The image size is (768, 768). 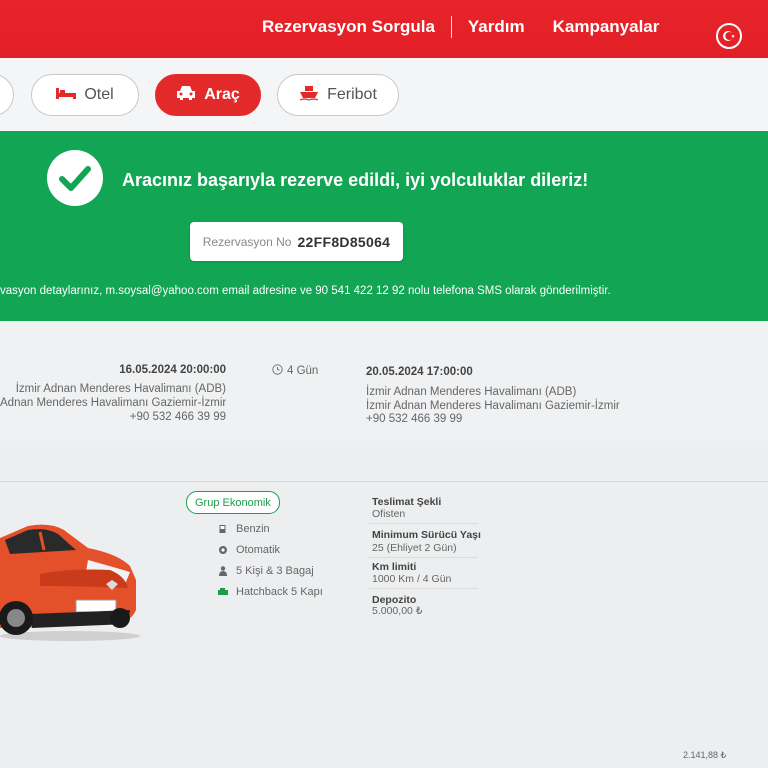 I want to click on feature-transmission: Otomatik, so click(x=249, y=550).